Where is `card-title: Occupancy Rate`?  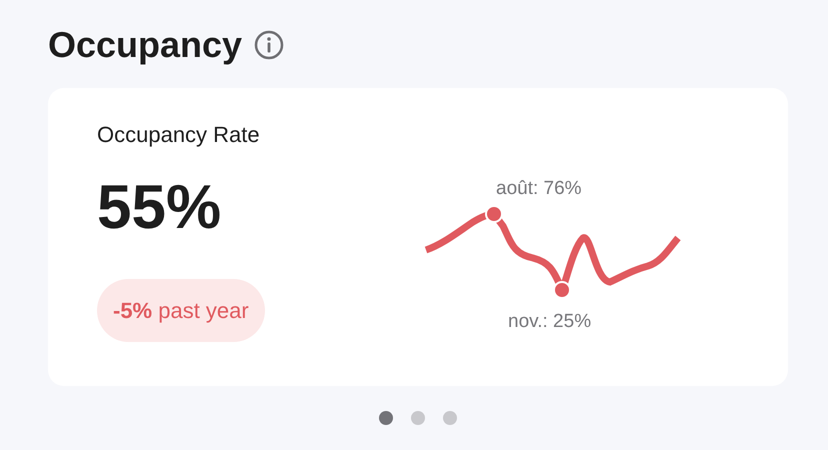
card-title: Occupancy Rate is located at coordinates (179, 134).